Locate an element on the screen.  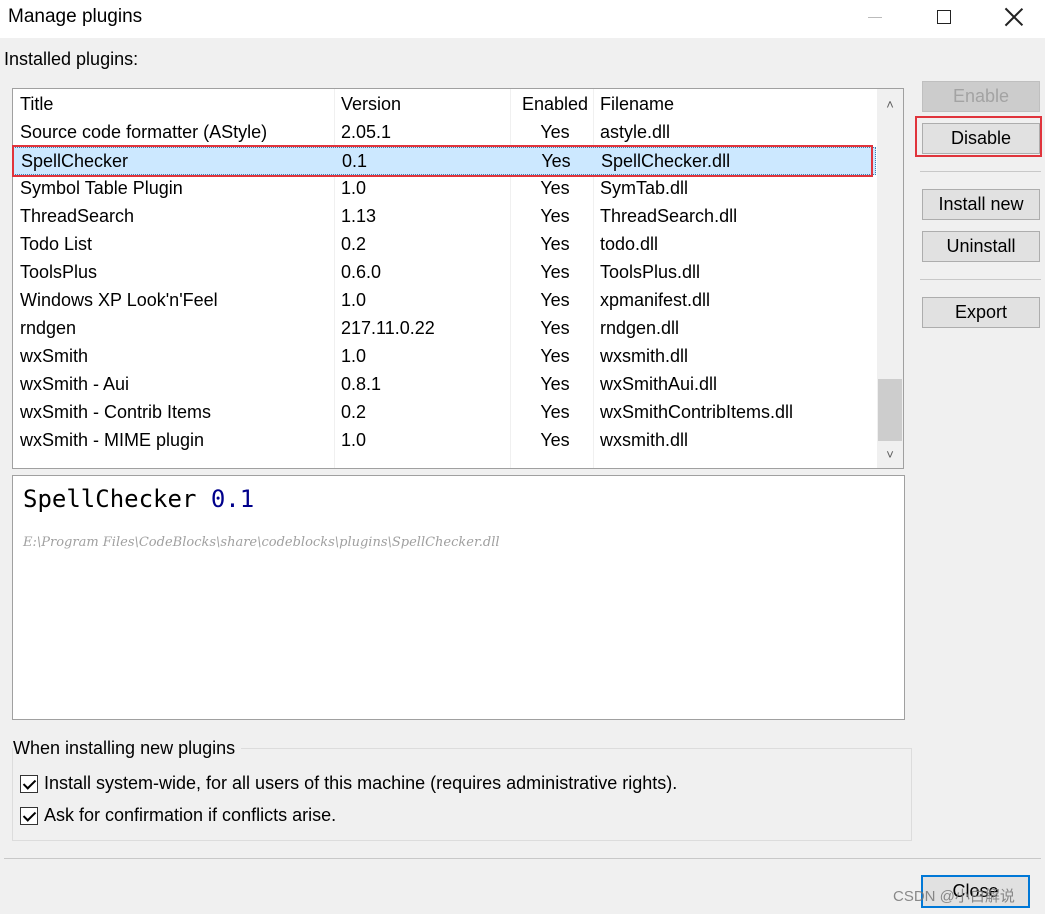
minimize-icon is located at coordinates (875, 17).